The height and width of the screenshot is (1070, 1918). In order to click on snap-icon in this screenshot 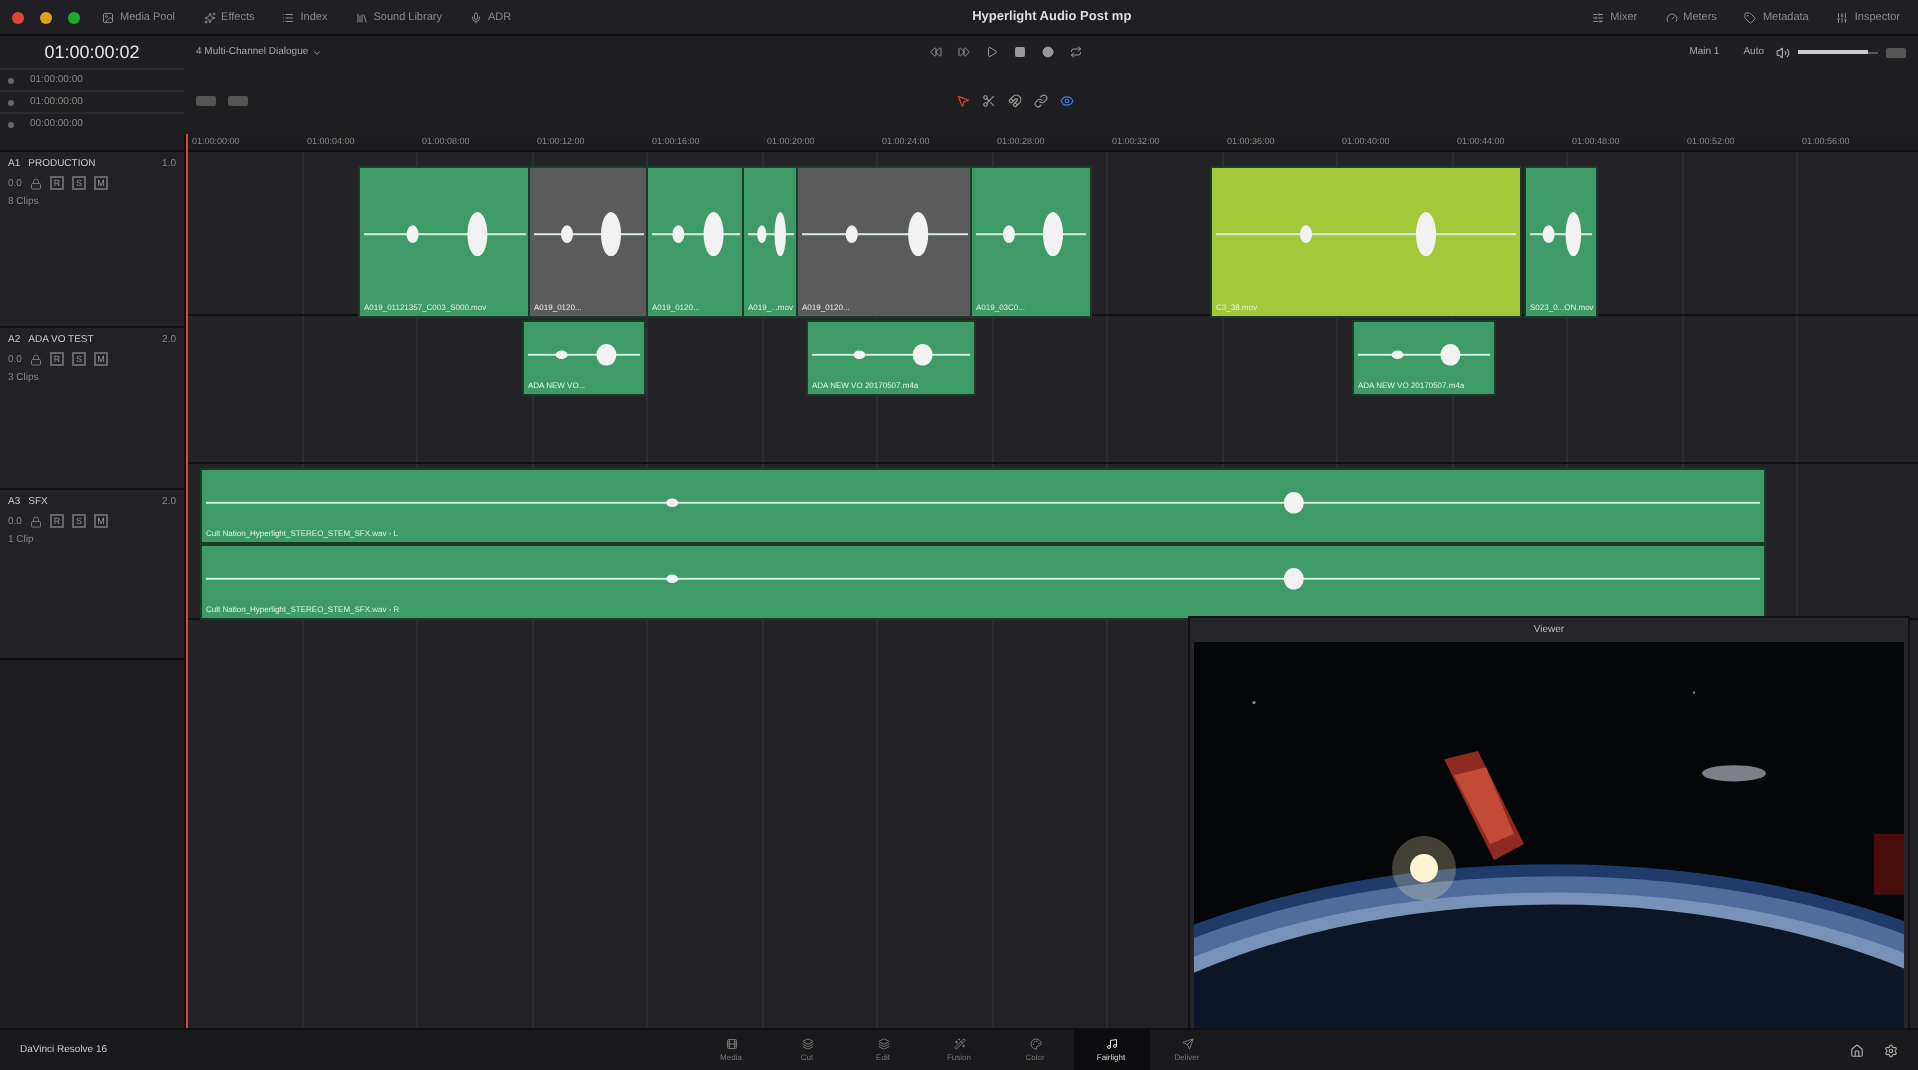, I will do `click(1014, 101)`.